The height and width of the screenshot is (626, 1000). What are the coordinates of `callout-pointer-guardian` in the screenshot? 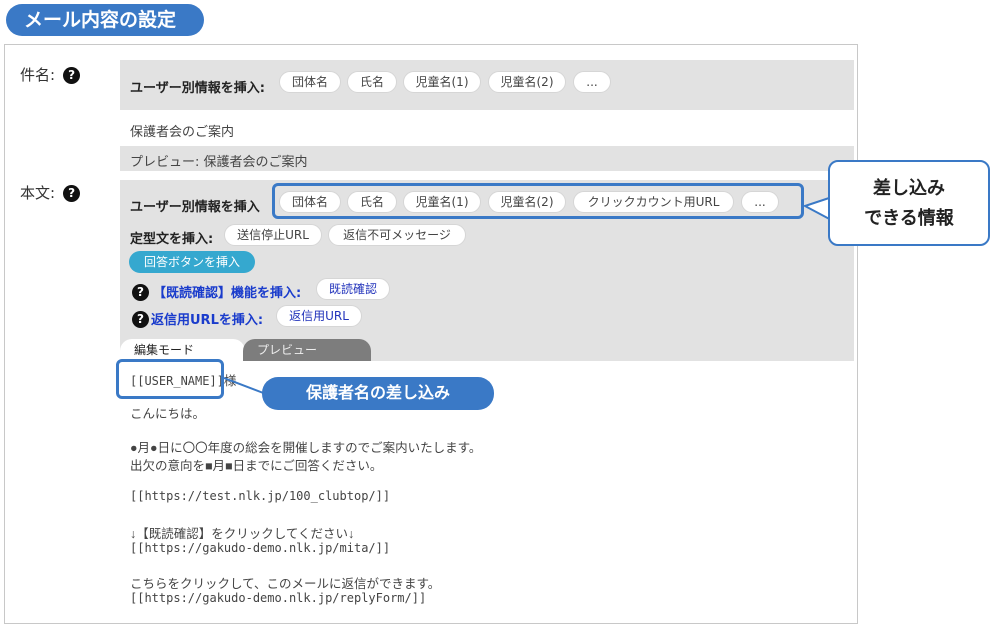 It's located at (245, 386).